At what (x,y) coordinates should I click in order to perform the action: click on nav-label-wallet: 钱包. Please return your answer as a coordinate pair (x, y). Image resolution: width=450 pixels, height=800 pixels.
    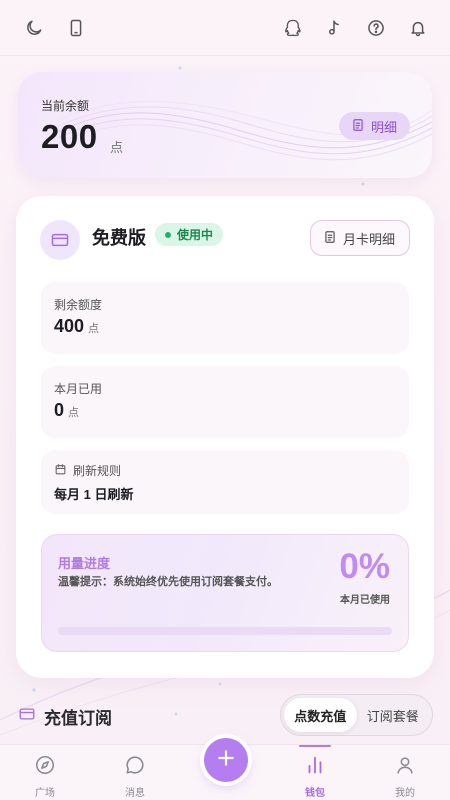
    Looking at the image, I should click on (315, 793).